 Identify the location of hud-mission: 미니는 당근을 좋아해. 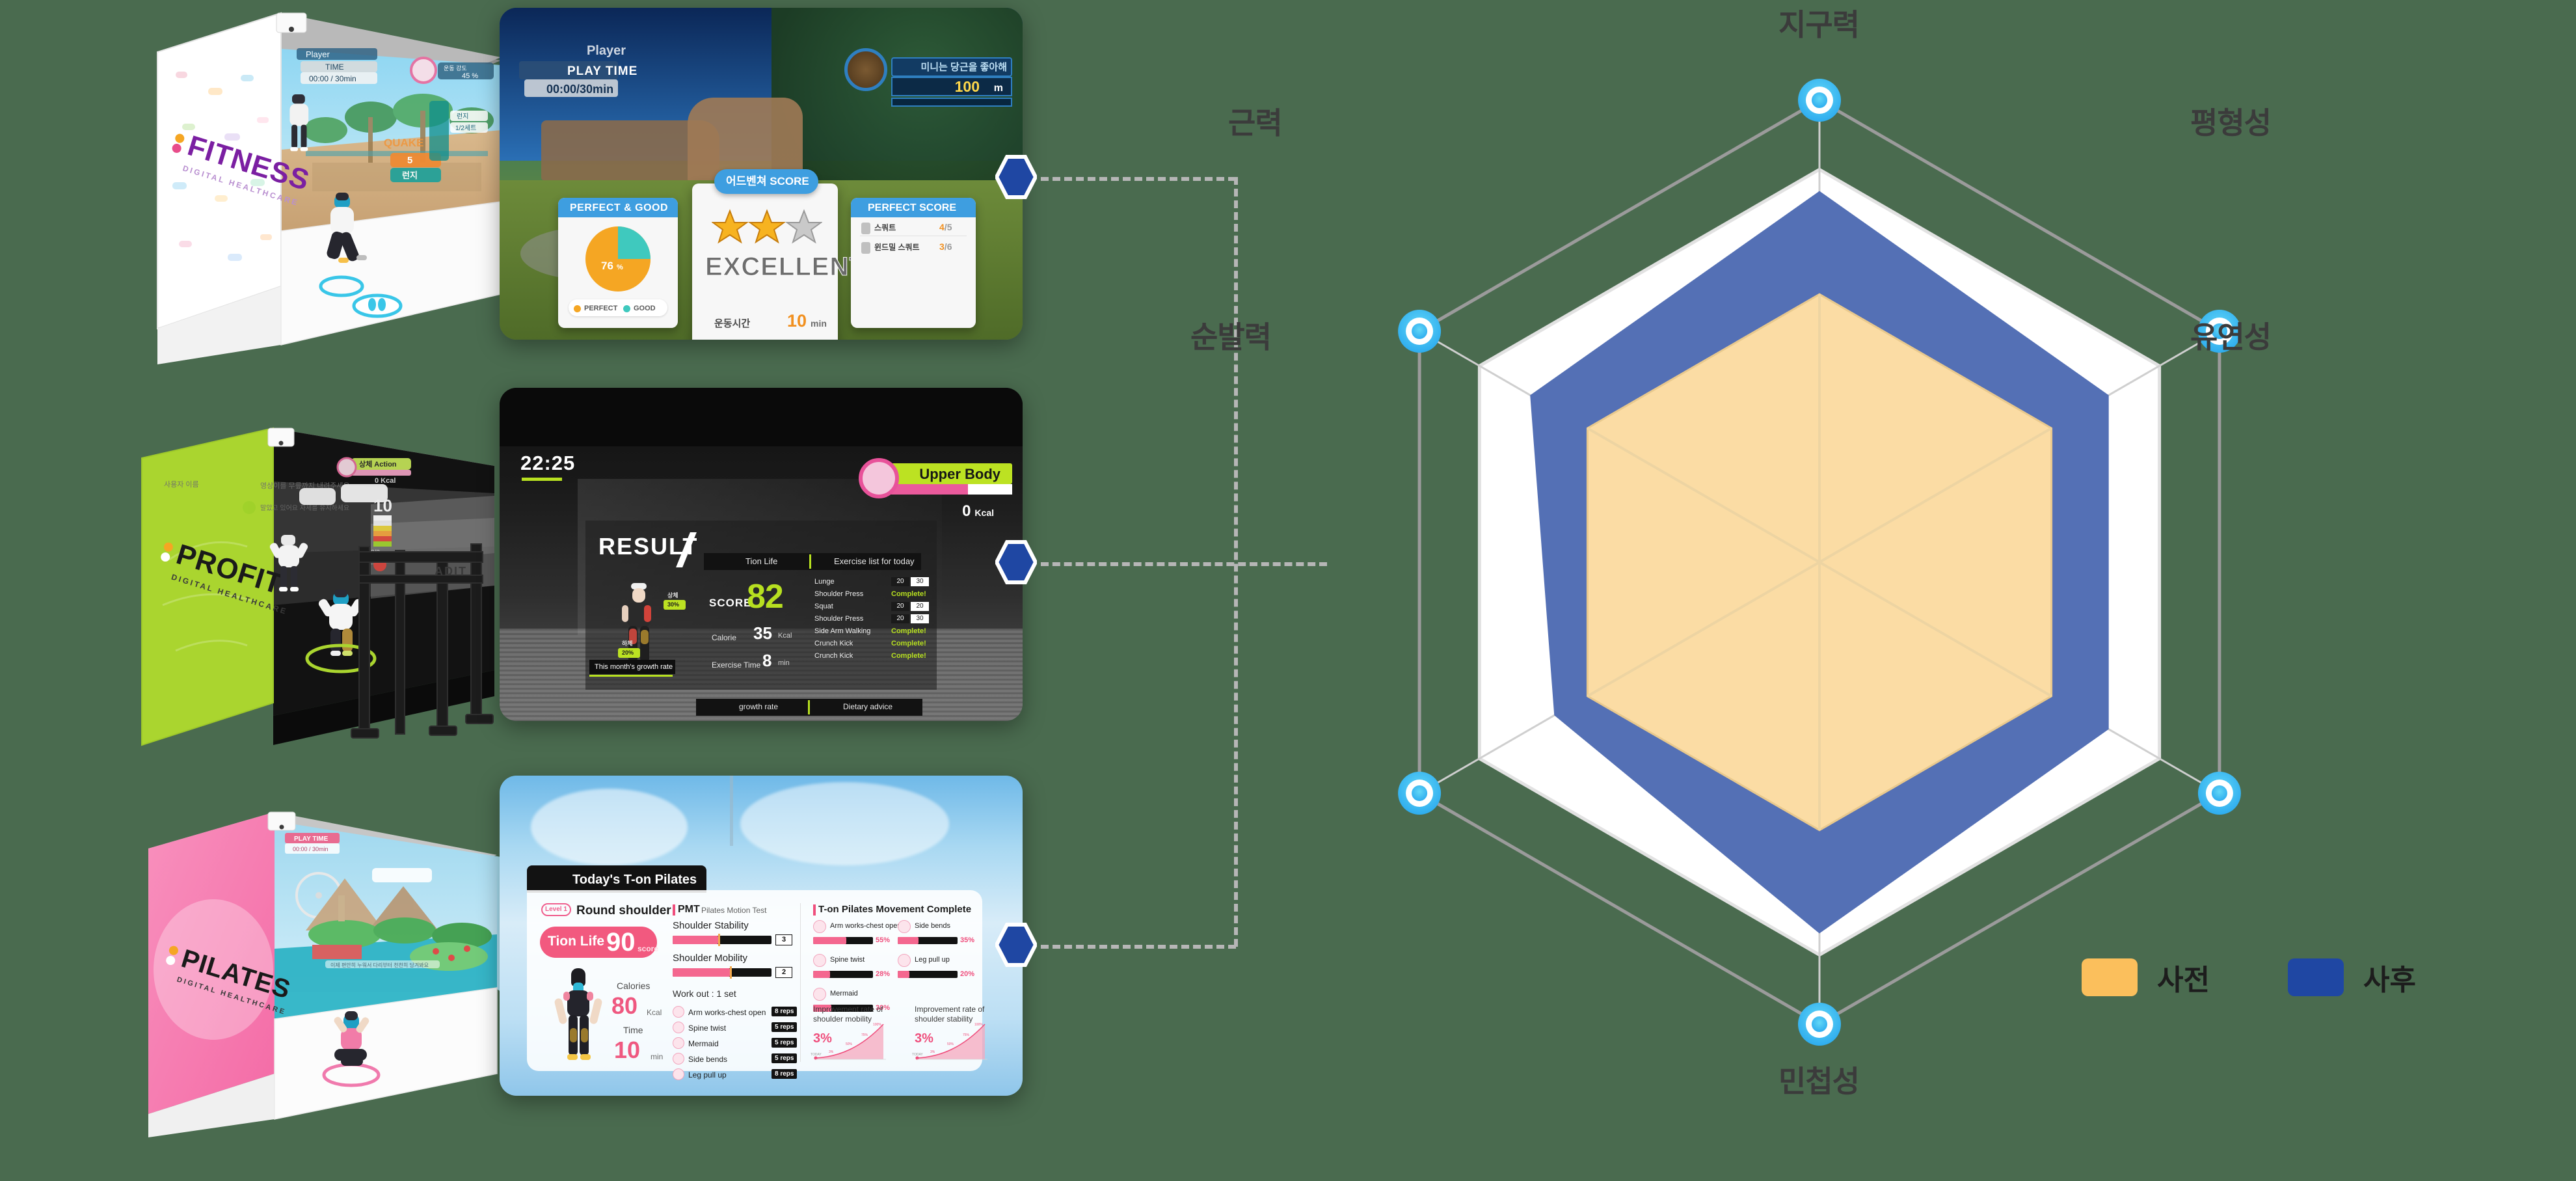
(964, 67).